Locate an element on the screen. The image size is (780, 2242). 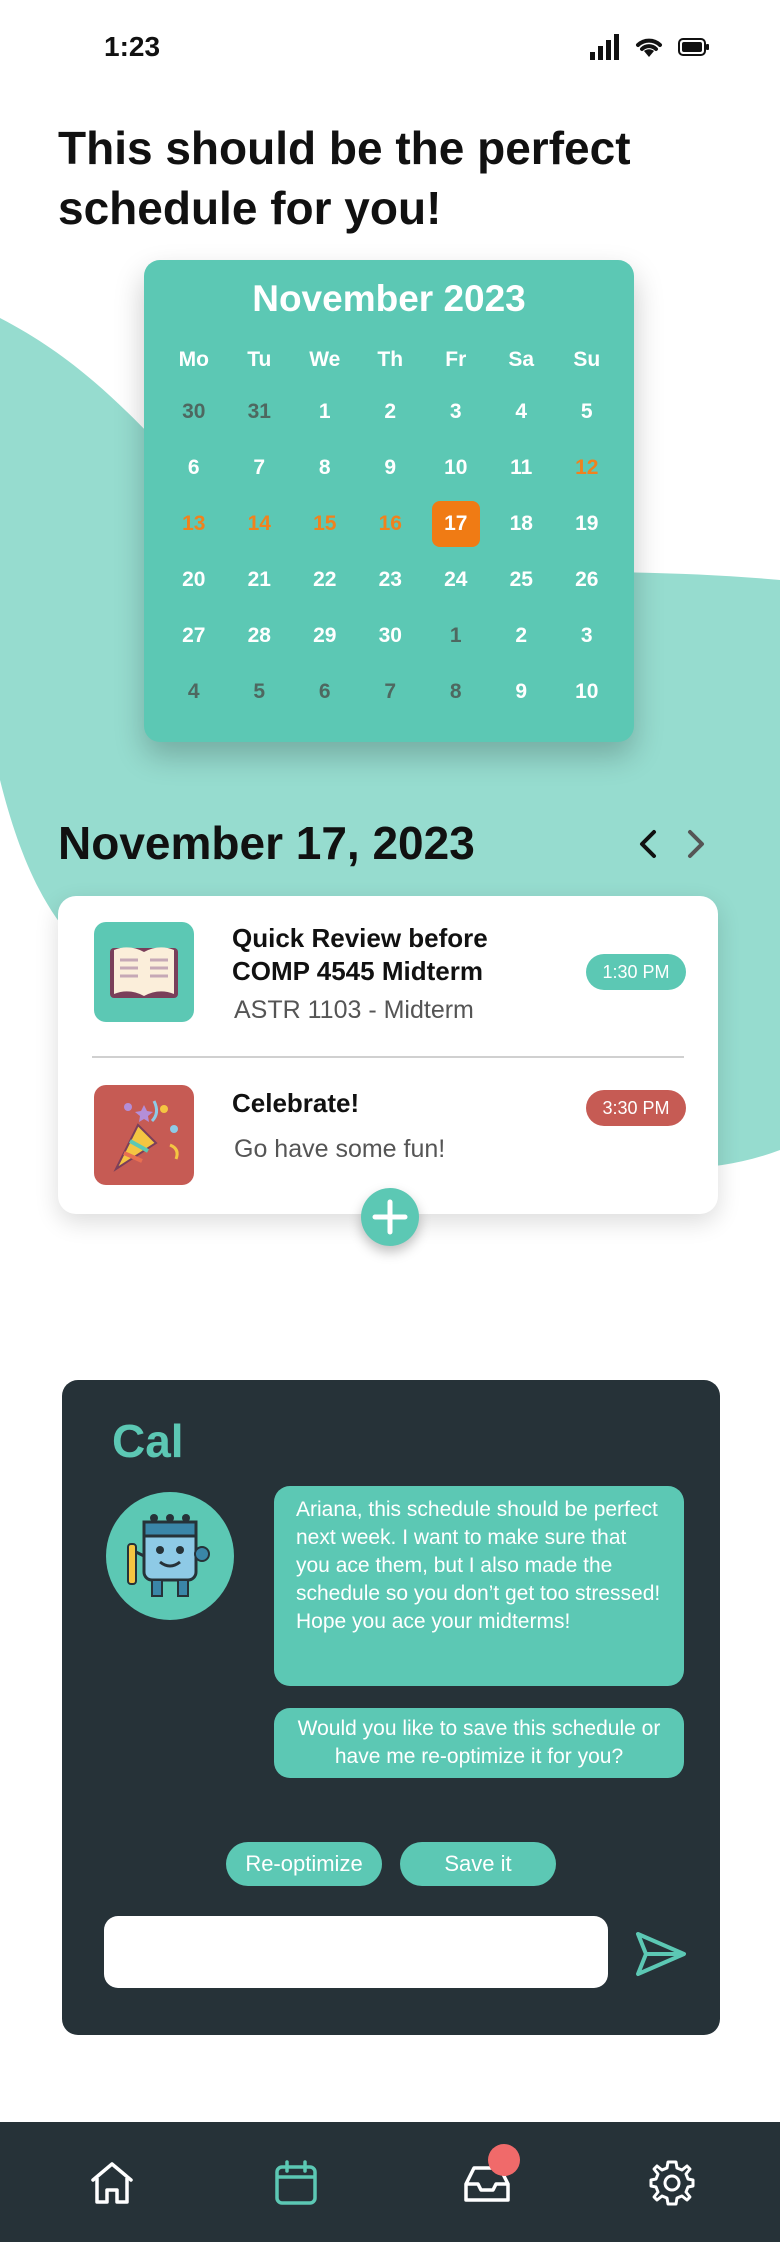
calendar-day-selected: 17 is located at coordinates (455, 524).